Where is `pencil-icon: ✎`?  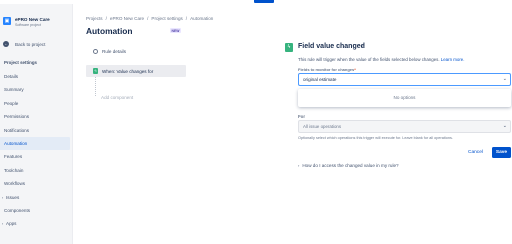
pencil-icon: ✎ is located at coordinates (363, 47).